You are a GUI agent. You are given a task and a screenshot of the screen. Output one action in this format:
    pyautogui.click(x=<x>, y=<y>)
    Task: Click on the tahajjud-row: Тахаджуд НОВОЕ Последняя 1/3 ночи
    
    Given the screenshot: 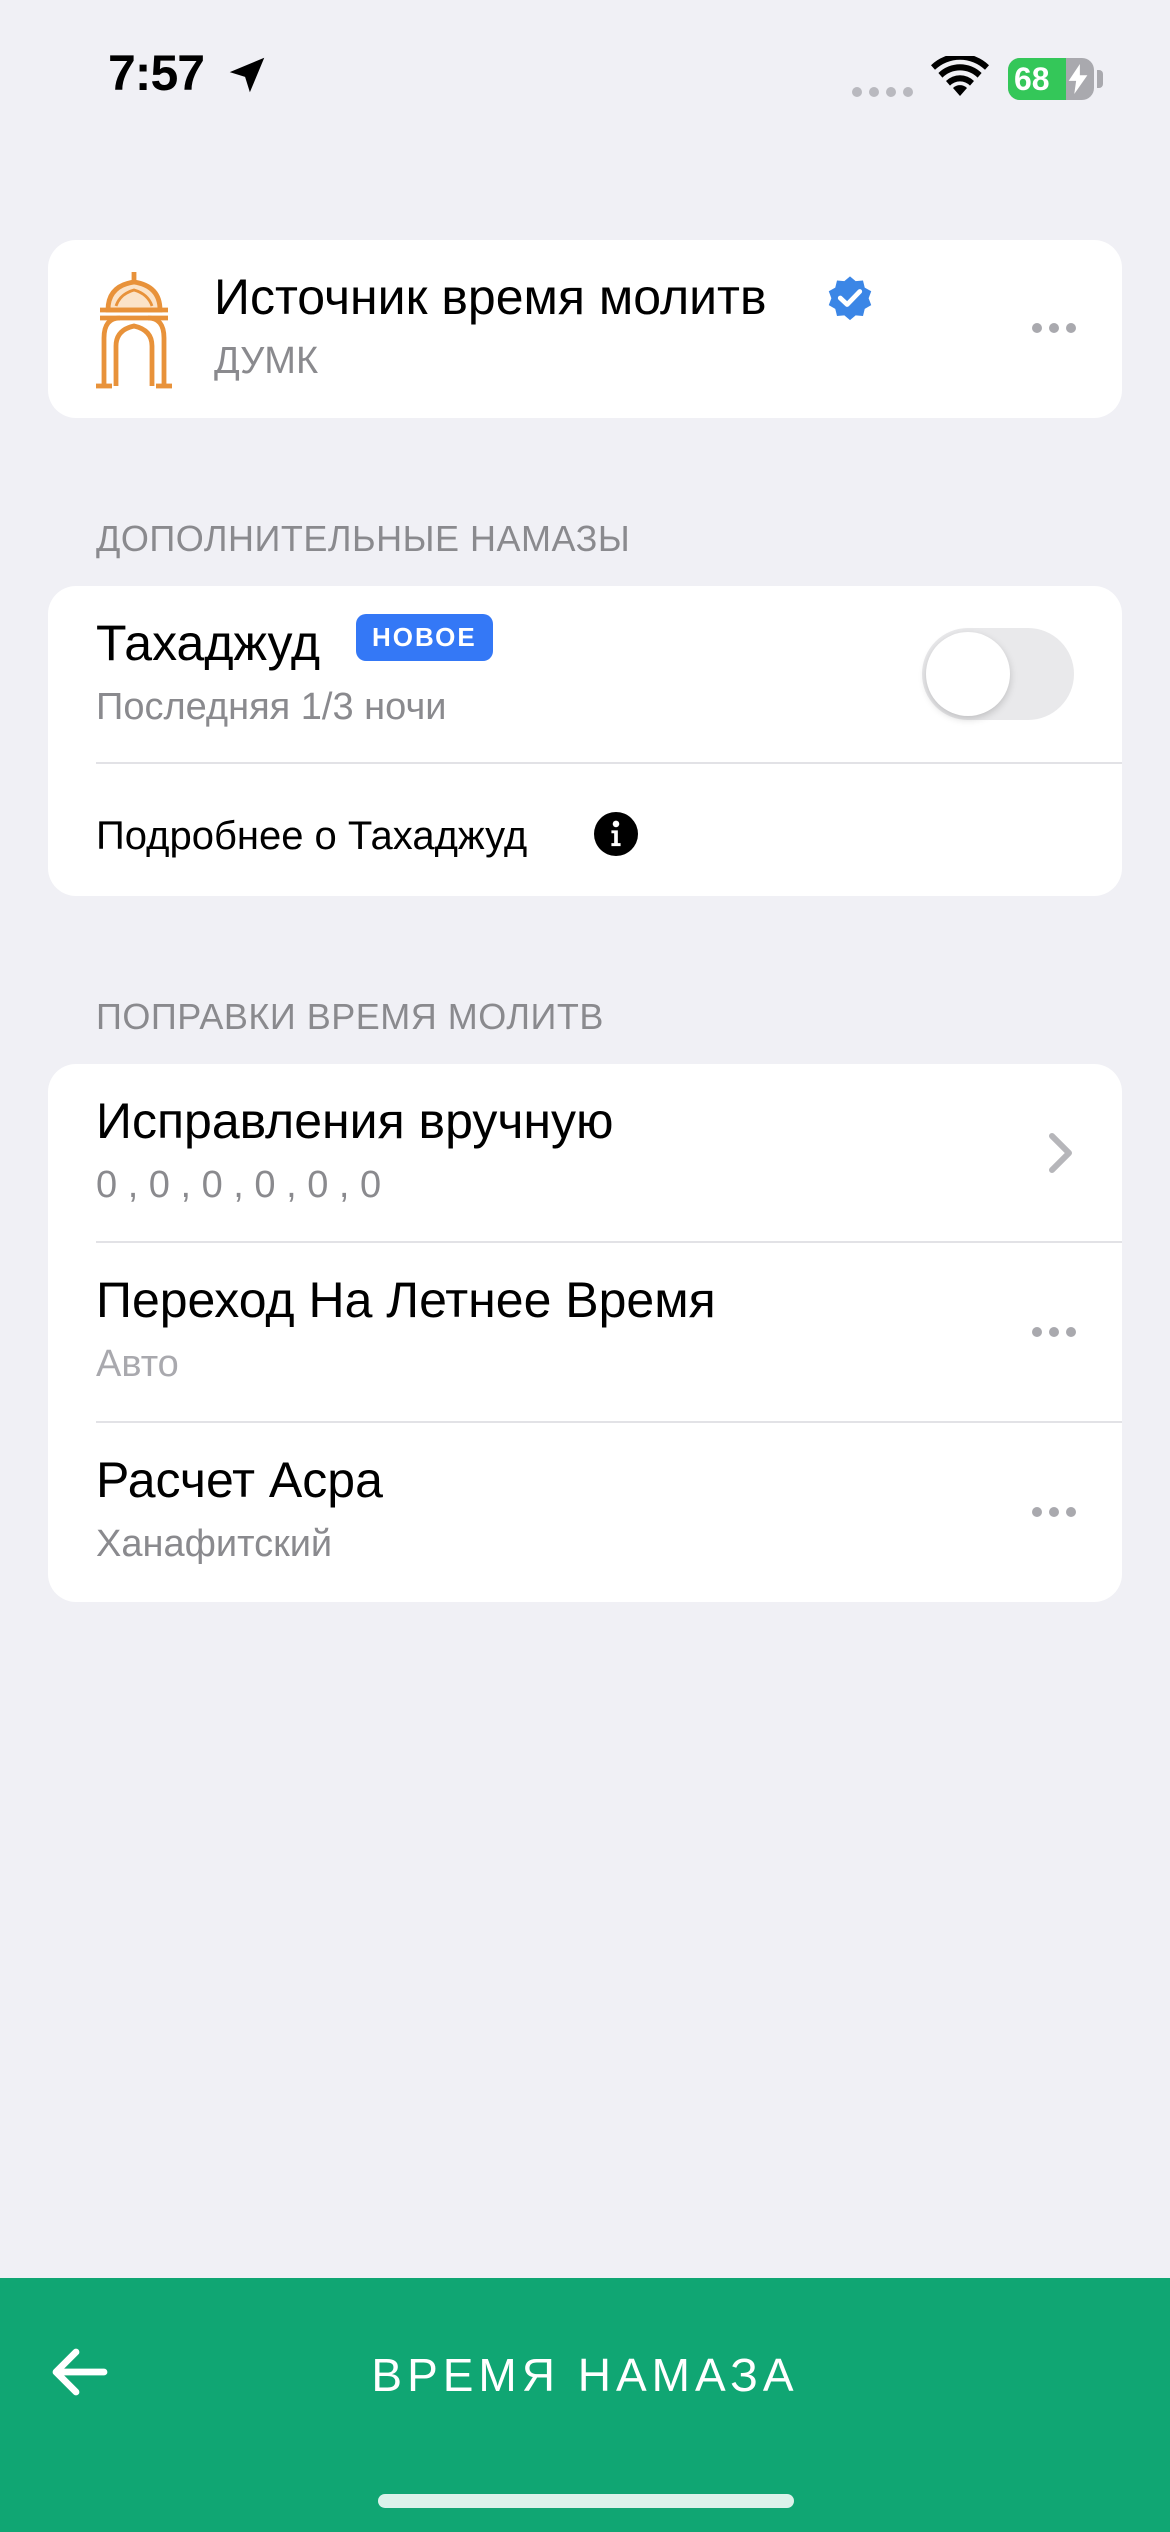 What is the action you would take?
    pyautogui.click(x=585, y=675)
    